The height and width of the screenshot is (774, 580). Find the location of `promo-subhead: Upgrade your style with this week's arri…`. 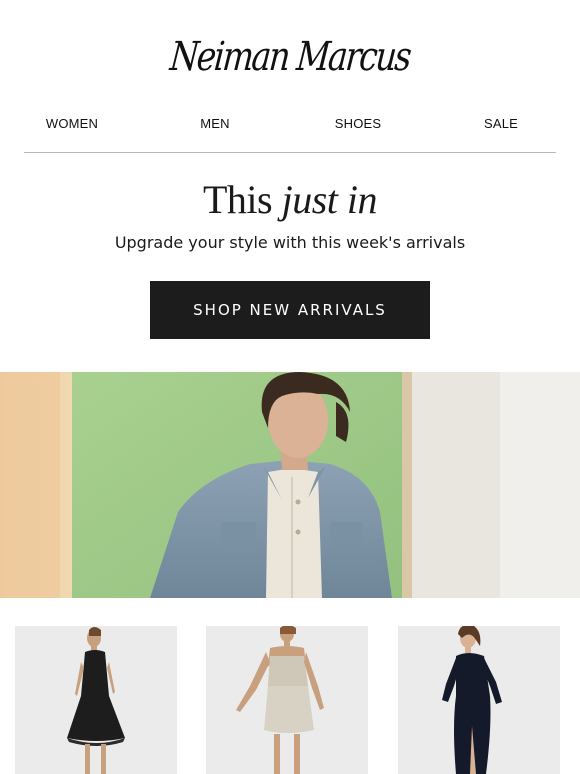

promo-subhead: Upgrade your style with this week's arri… is located at coordinates (290, 242).